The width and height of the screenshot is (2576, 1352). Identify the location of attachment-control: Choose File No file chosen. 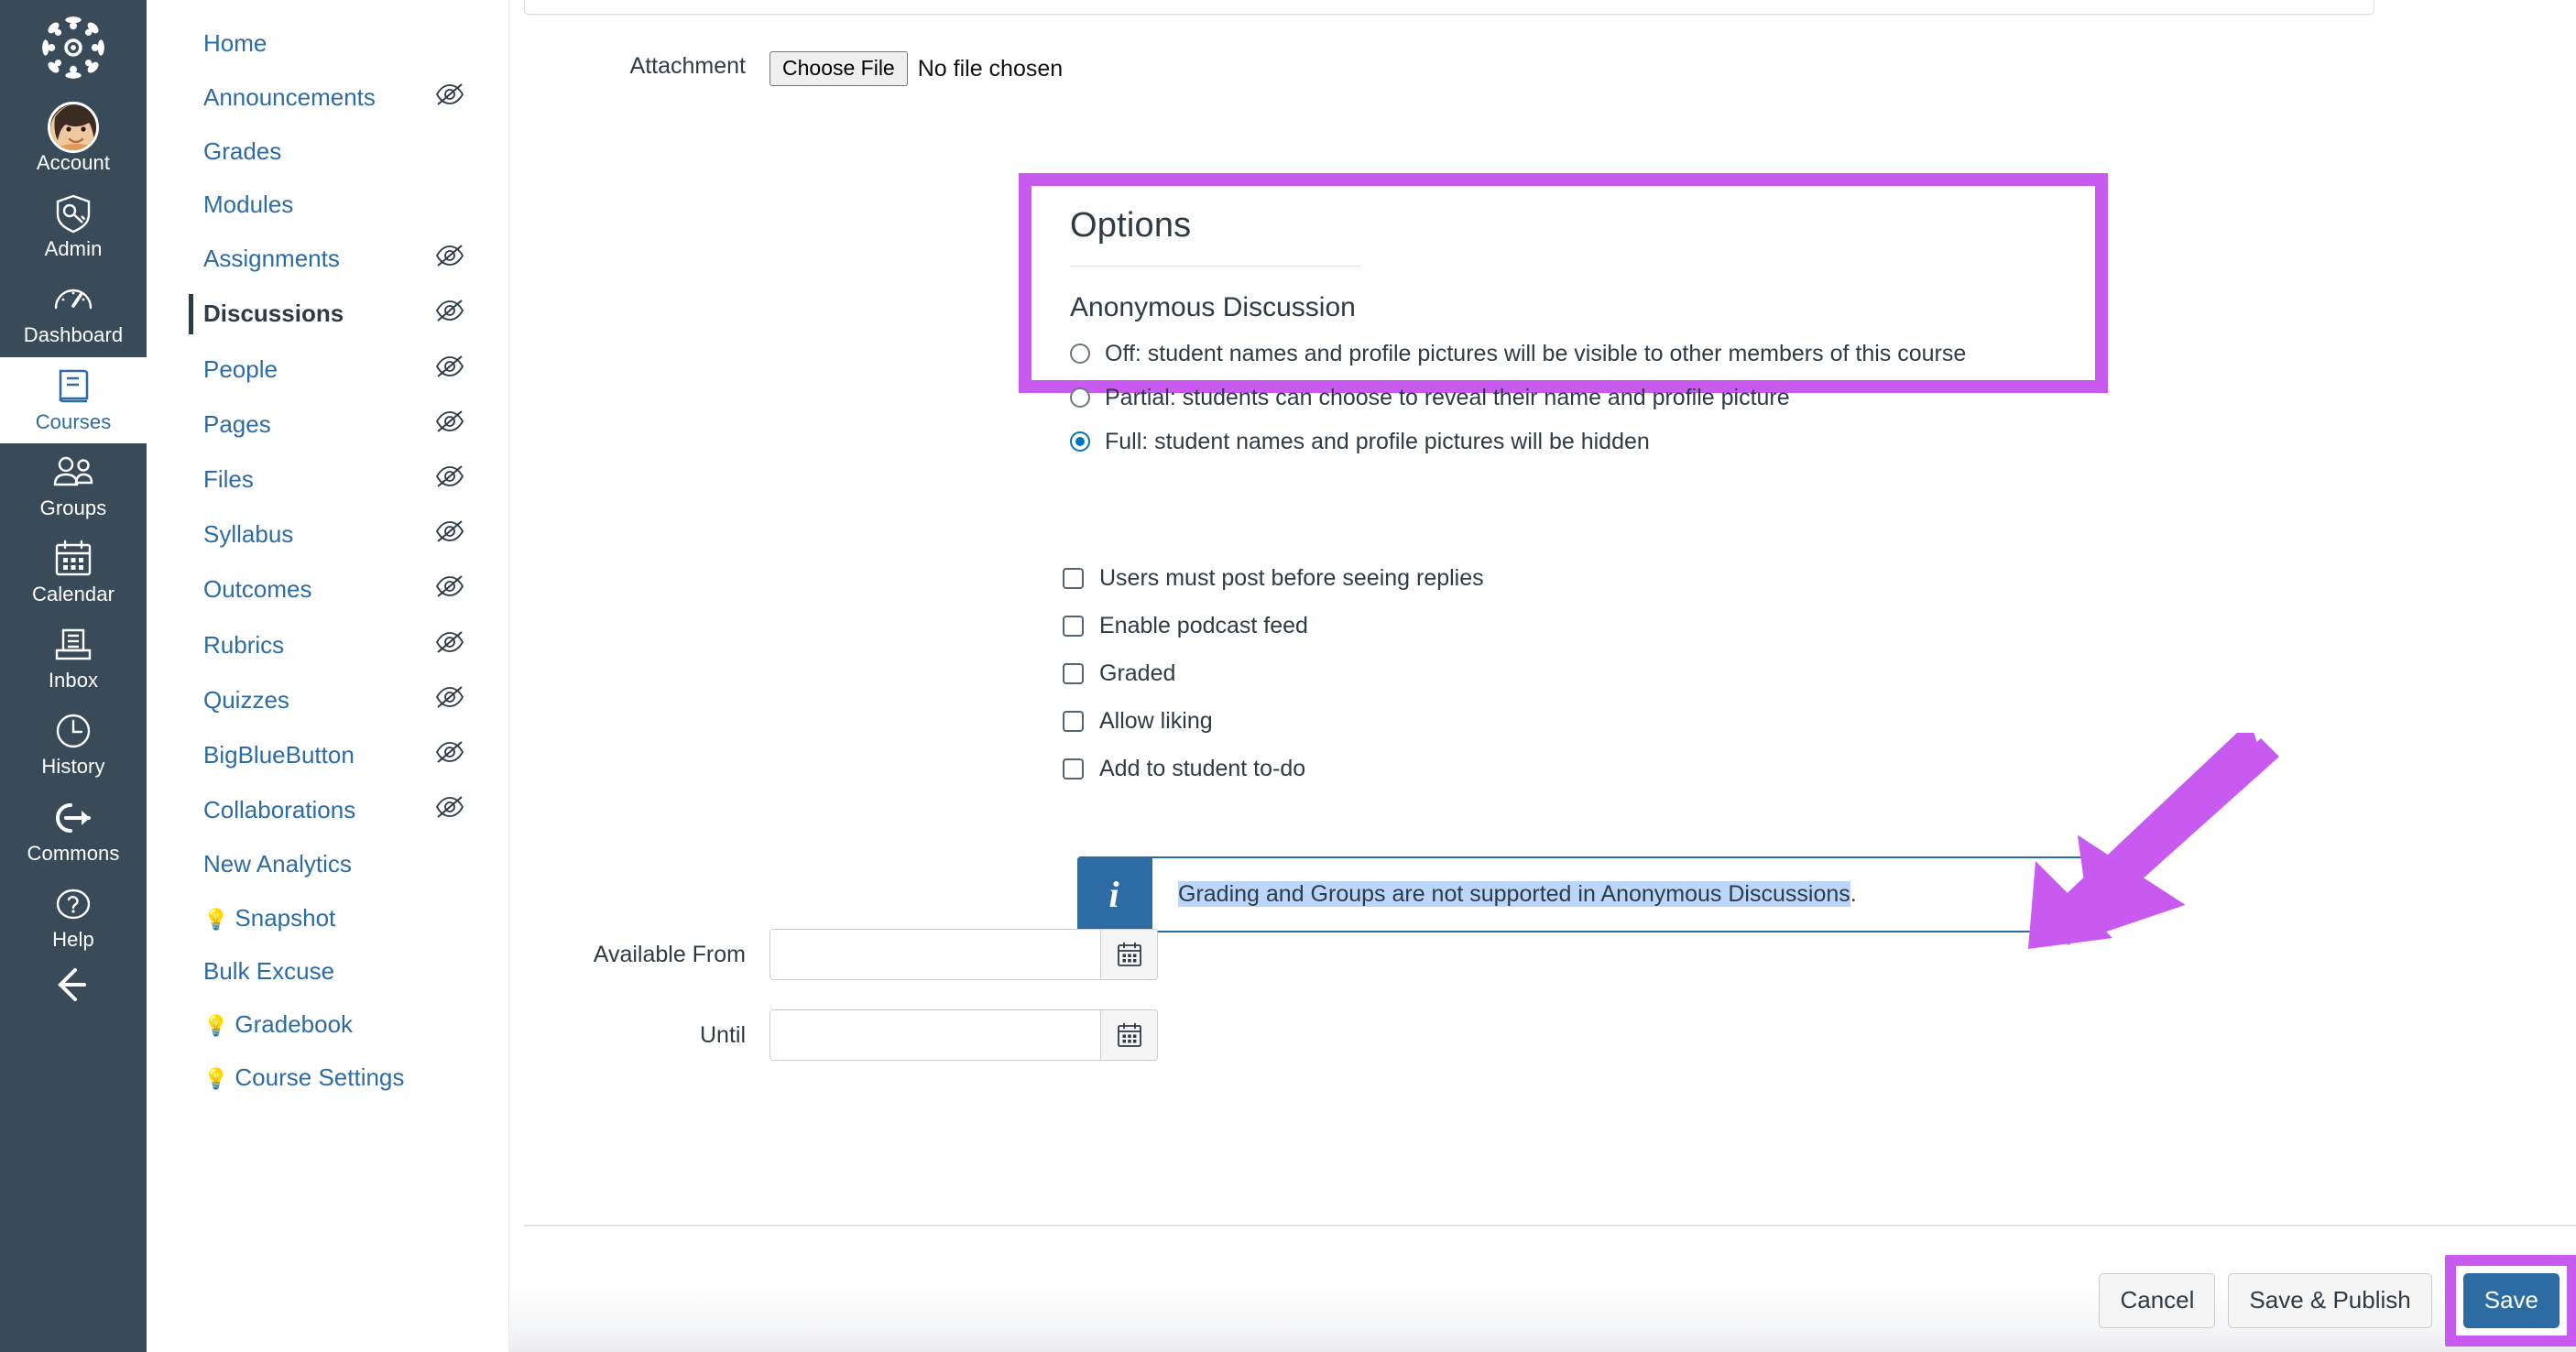
(917, 68).